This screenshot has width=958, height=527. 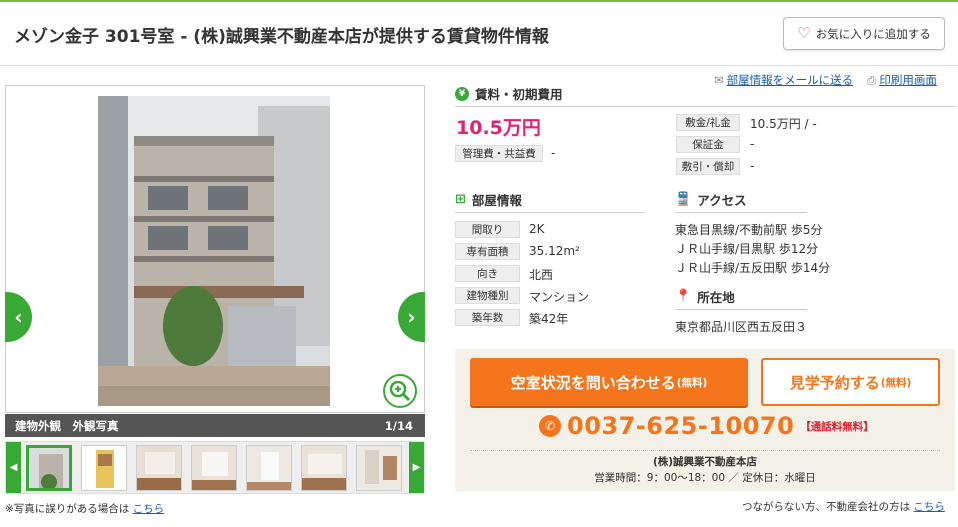 What do you see at coordinates (85, 509) in the screenshot?
I see `photo-error-note: ※写真に誤りがある場合は こちら` at bounding box center [85, 509].